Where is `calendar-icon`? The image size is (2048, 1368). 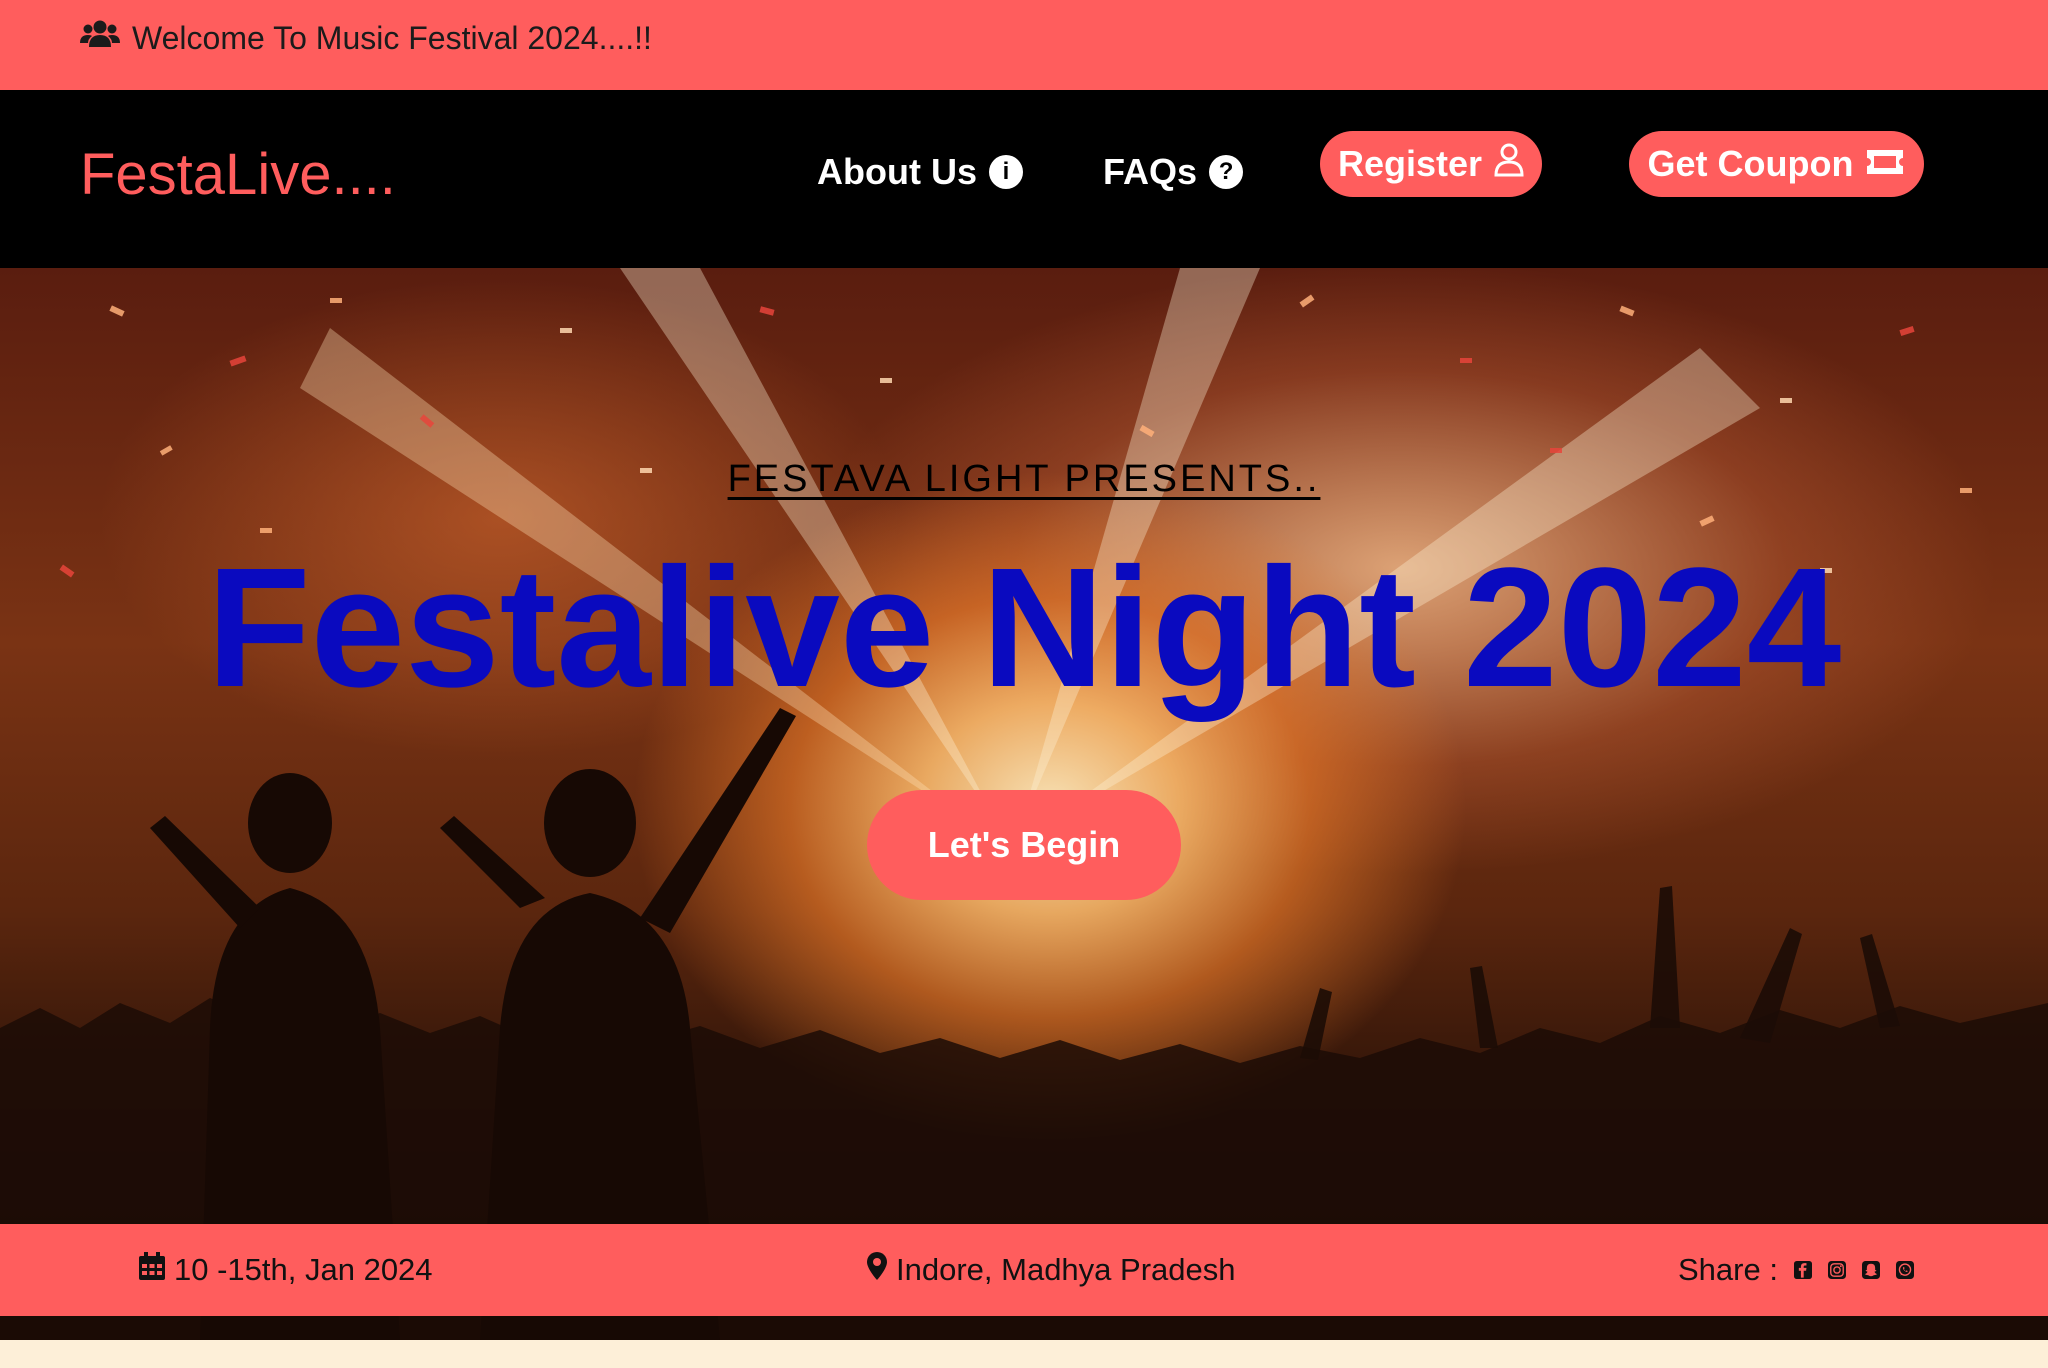
calendar-icon is located at coordinates (156, 1270).